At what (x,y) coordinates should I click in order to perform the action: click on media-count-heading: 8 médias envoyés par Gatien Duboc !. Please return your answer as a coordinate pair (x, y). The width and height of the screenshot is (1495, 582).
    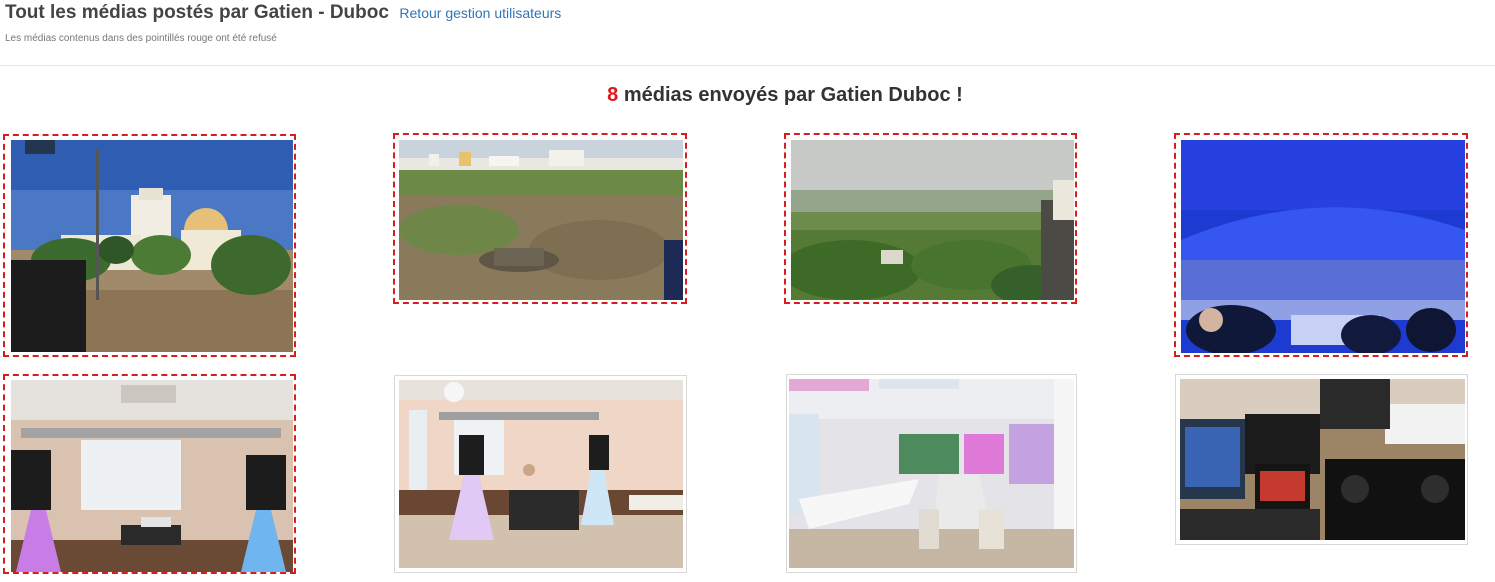
    Looking at the image, I should click on (747, 95).